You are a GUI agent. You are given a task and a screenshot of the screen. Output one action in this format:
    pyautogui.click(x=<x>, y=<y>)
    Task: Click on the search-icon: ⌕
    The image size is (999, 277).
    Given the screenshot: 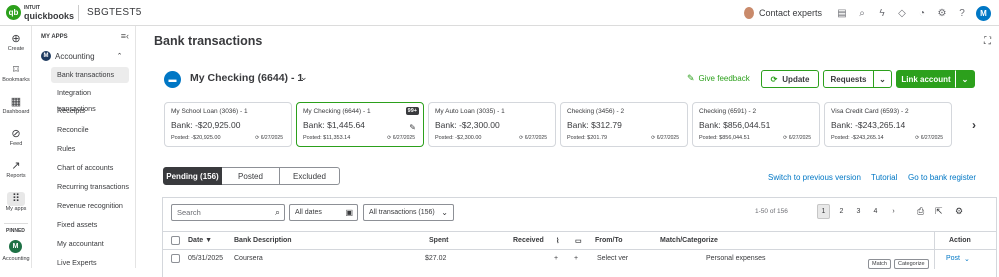 What is the action you would take?
    pyautogui.click(x=862, y=13)
    